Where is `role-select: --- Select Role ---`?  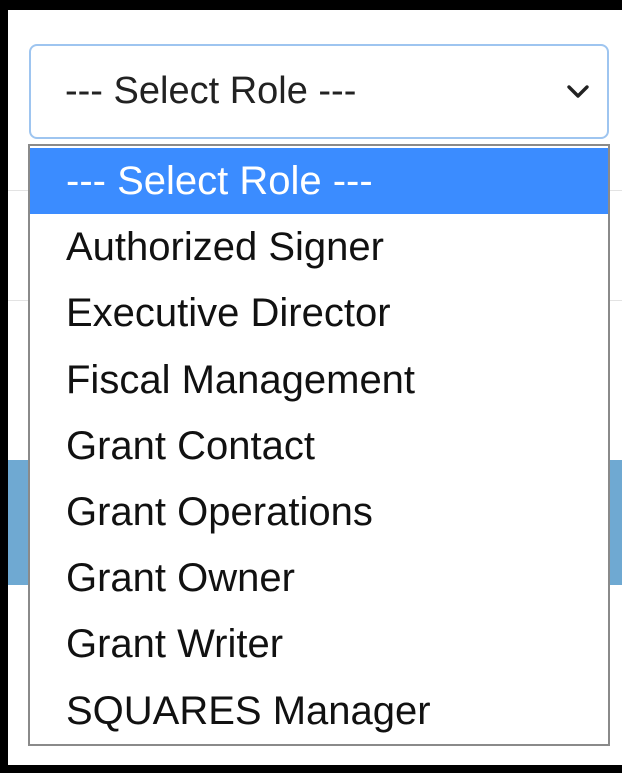 role-select: --- Select Role --- is located at coordinates (319, 91).